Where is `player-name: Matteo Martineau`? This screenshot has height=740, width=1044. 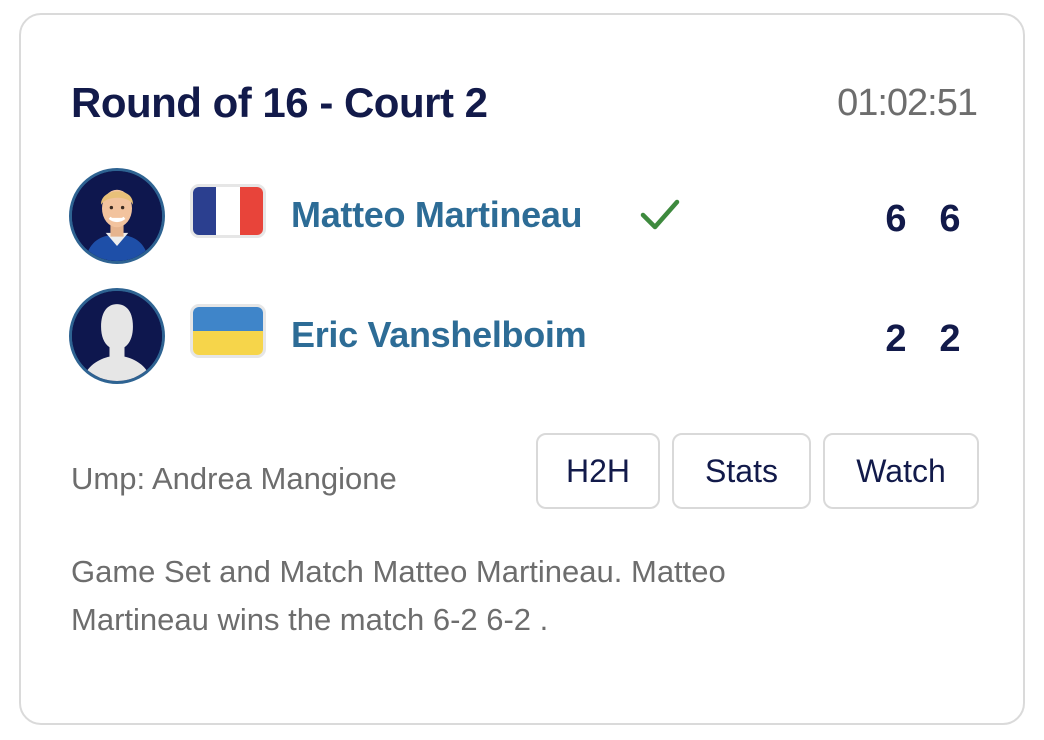
player-name: Matteo Martineau is located at coordinates (437, 215).